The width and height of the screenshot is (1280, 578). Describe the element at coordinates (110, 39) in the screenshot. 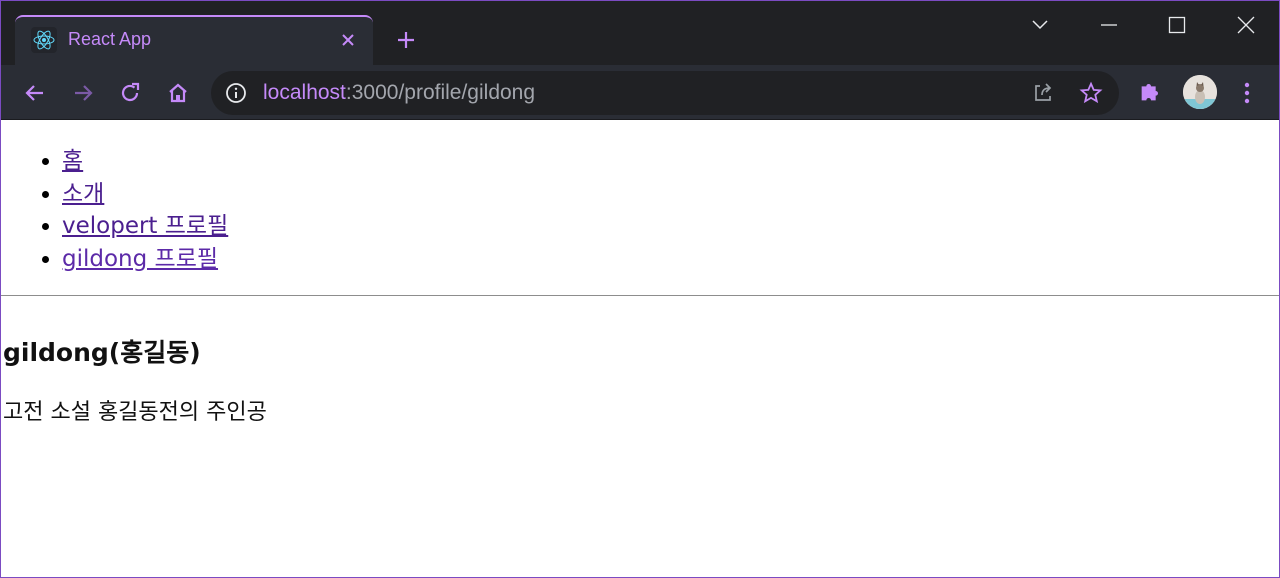

I see `tab-title: React App` at that location.